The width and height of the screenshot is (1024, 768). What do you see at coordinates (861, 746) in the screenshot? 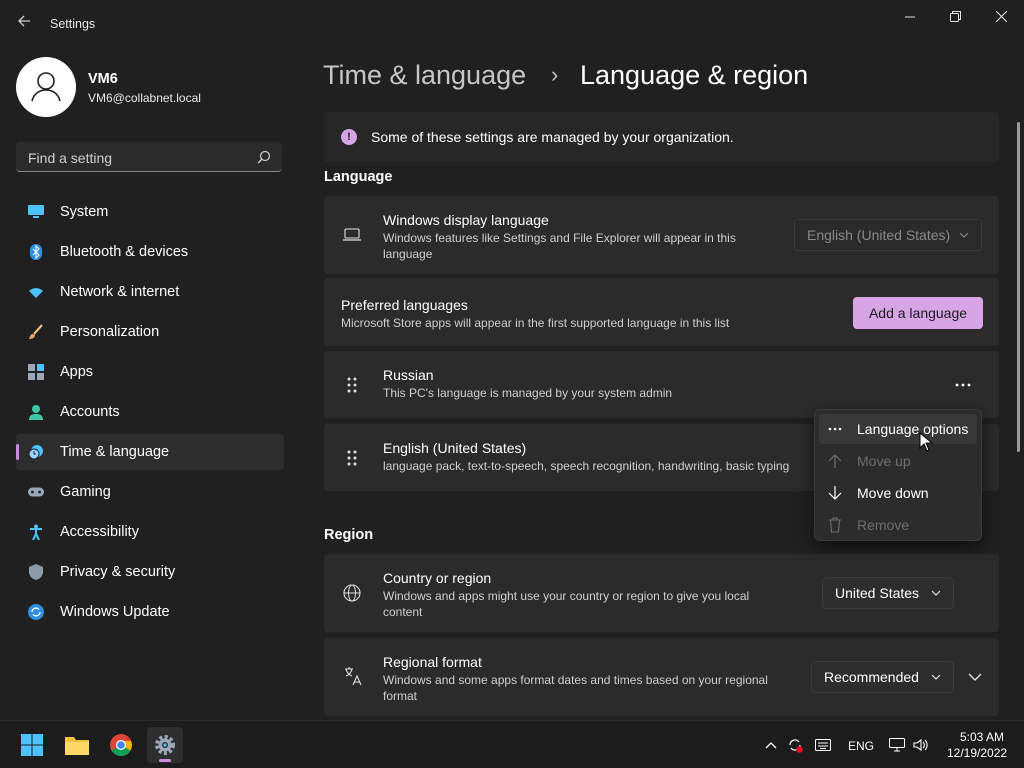
I see `input-language-indicator: ENG` at bounding box center [861, 746].